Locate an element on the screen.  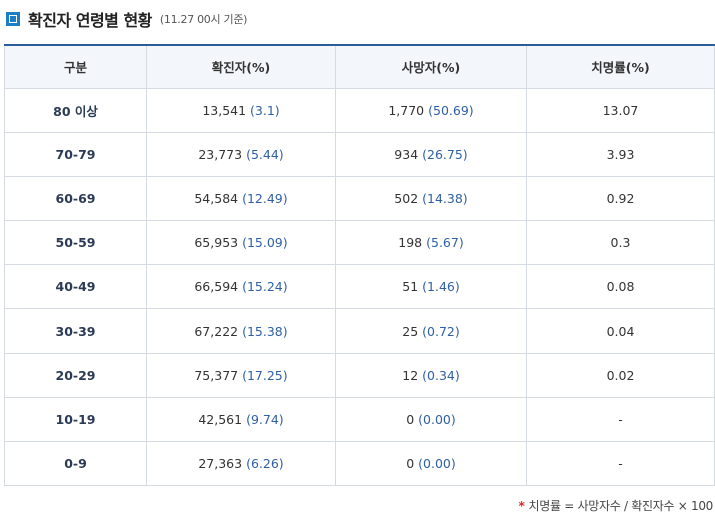
deaths-count: 502 is located at coordinates (406, 198).